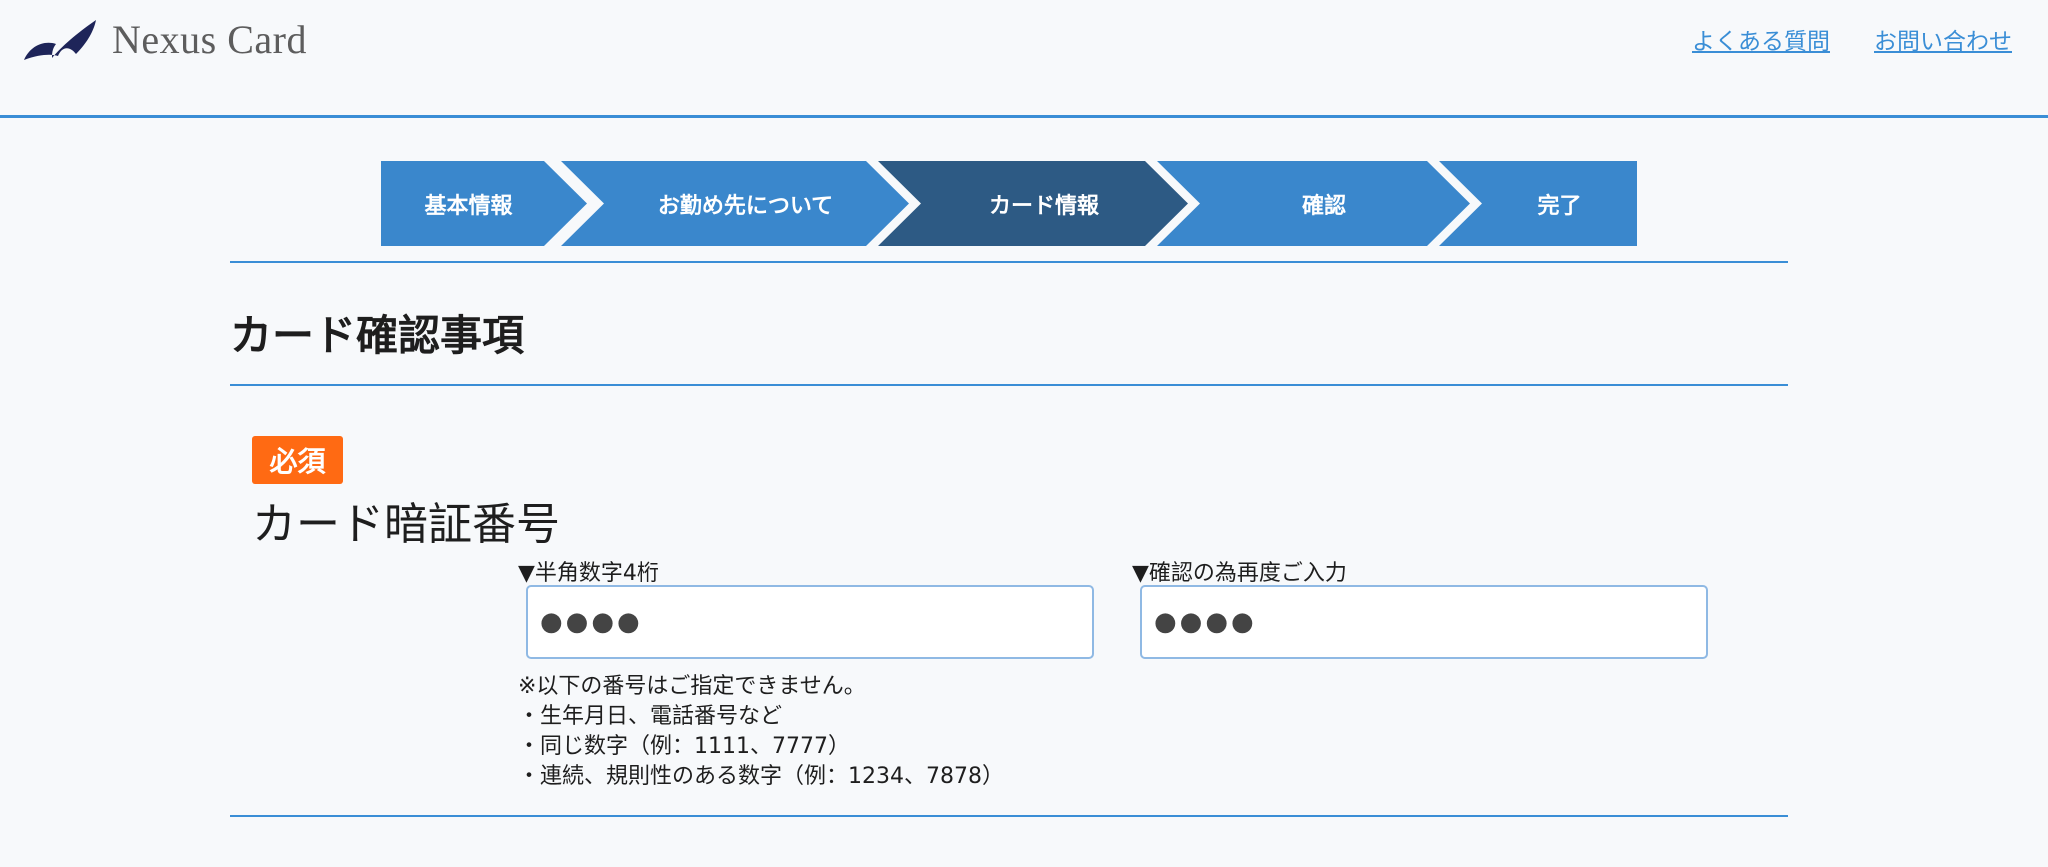 The height and width of the screenshot is (867, 2048). Describe the element at coordinates (692, 686) in the screenshot. I see `pin-note: ※以下の番号はご指定できません。` at that location.